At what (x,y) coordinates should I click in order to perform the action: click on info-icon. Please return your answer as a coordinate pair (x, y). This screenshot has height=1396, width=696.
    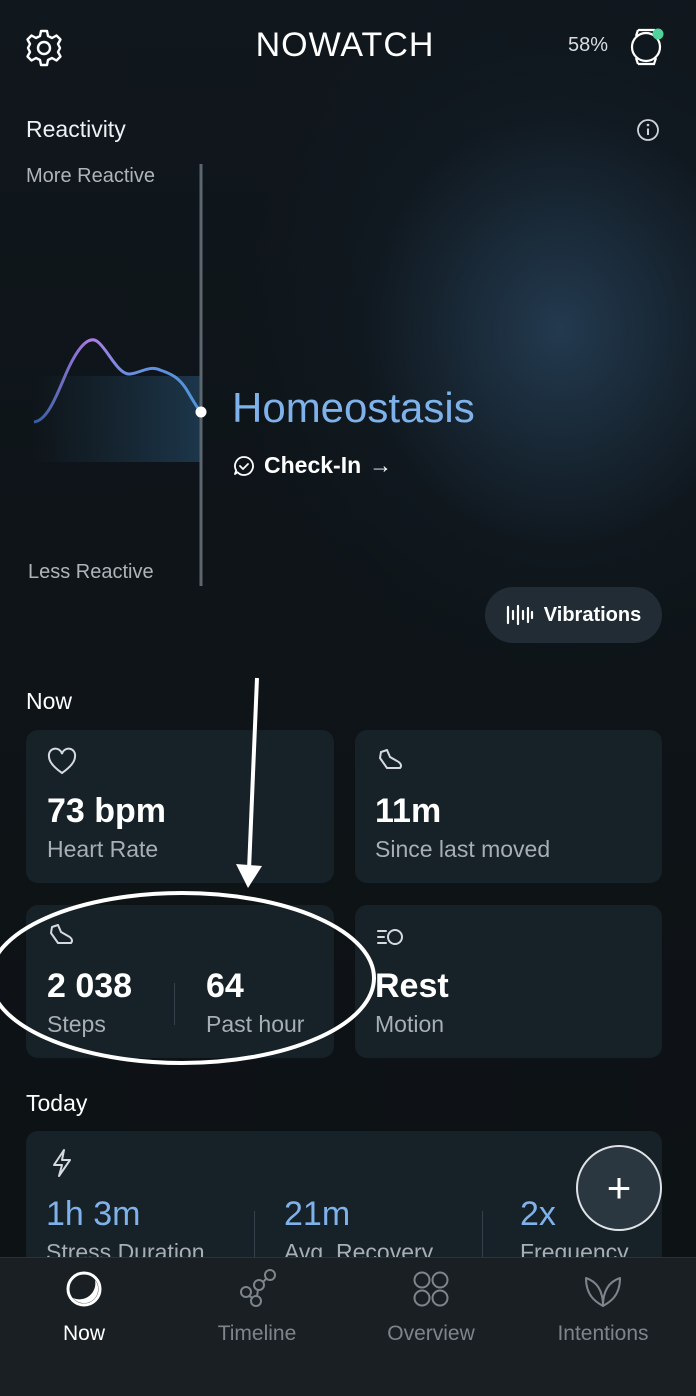
    Looking at the image, I should click on (648, 130).